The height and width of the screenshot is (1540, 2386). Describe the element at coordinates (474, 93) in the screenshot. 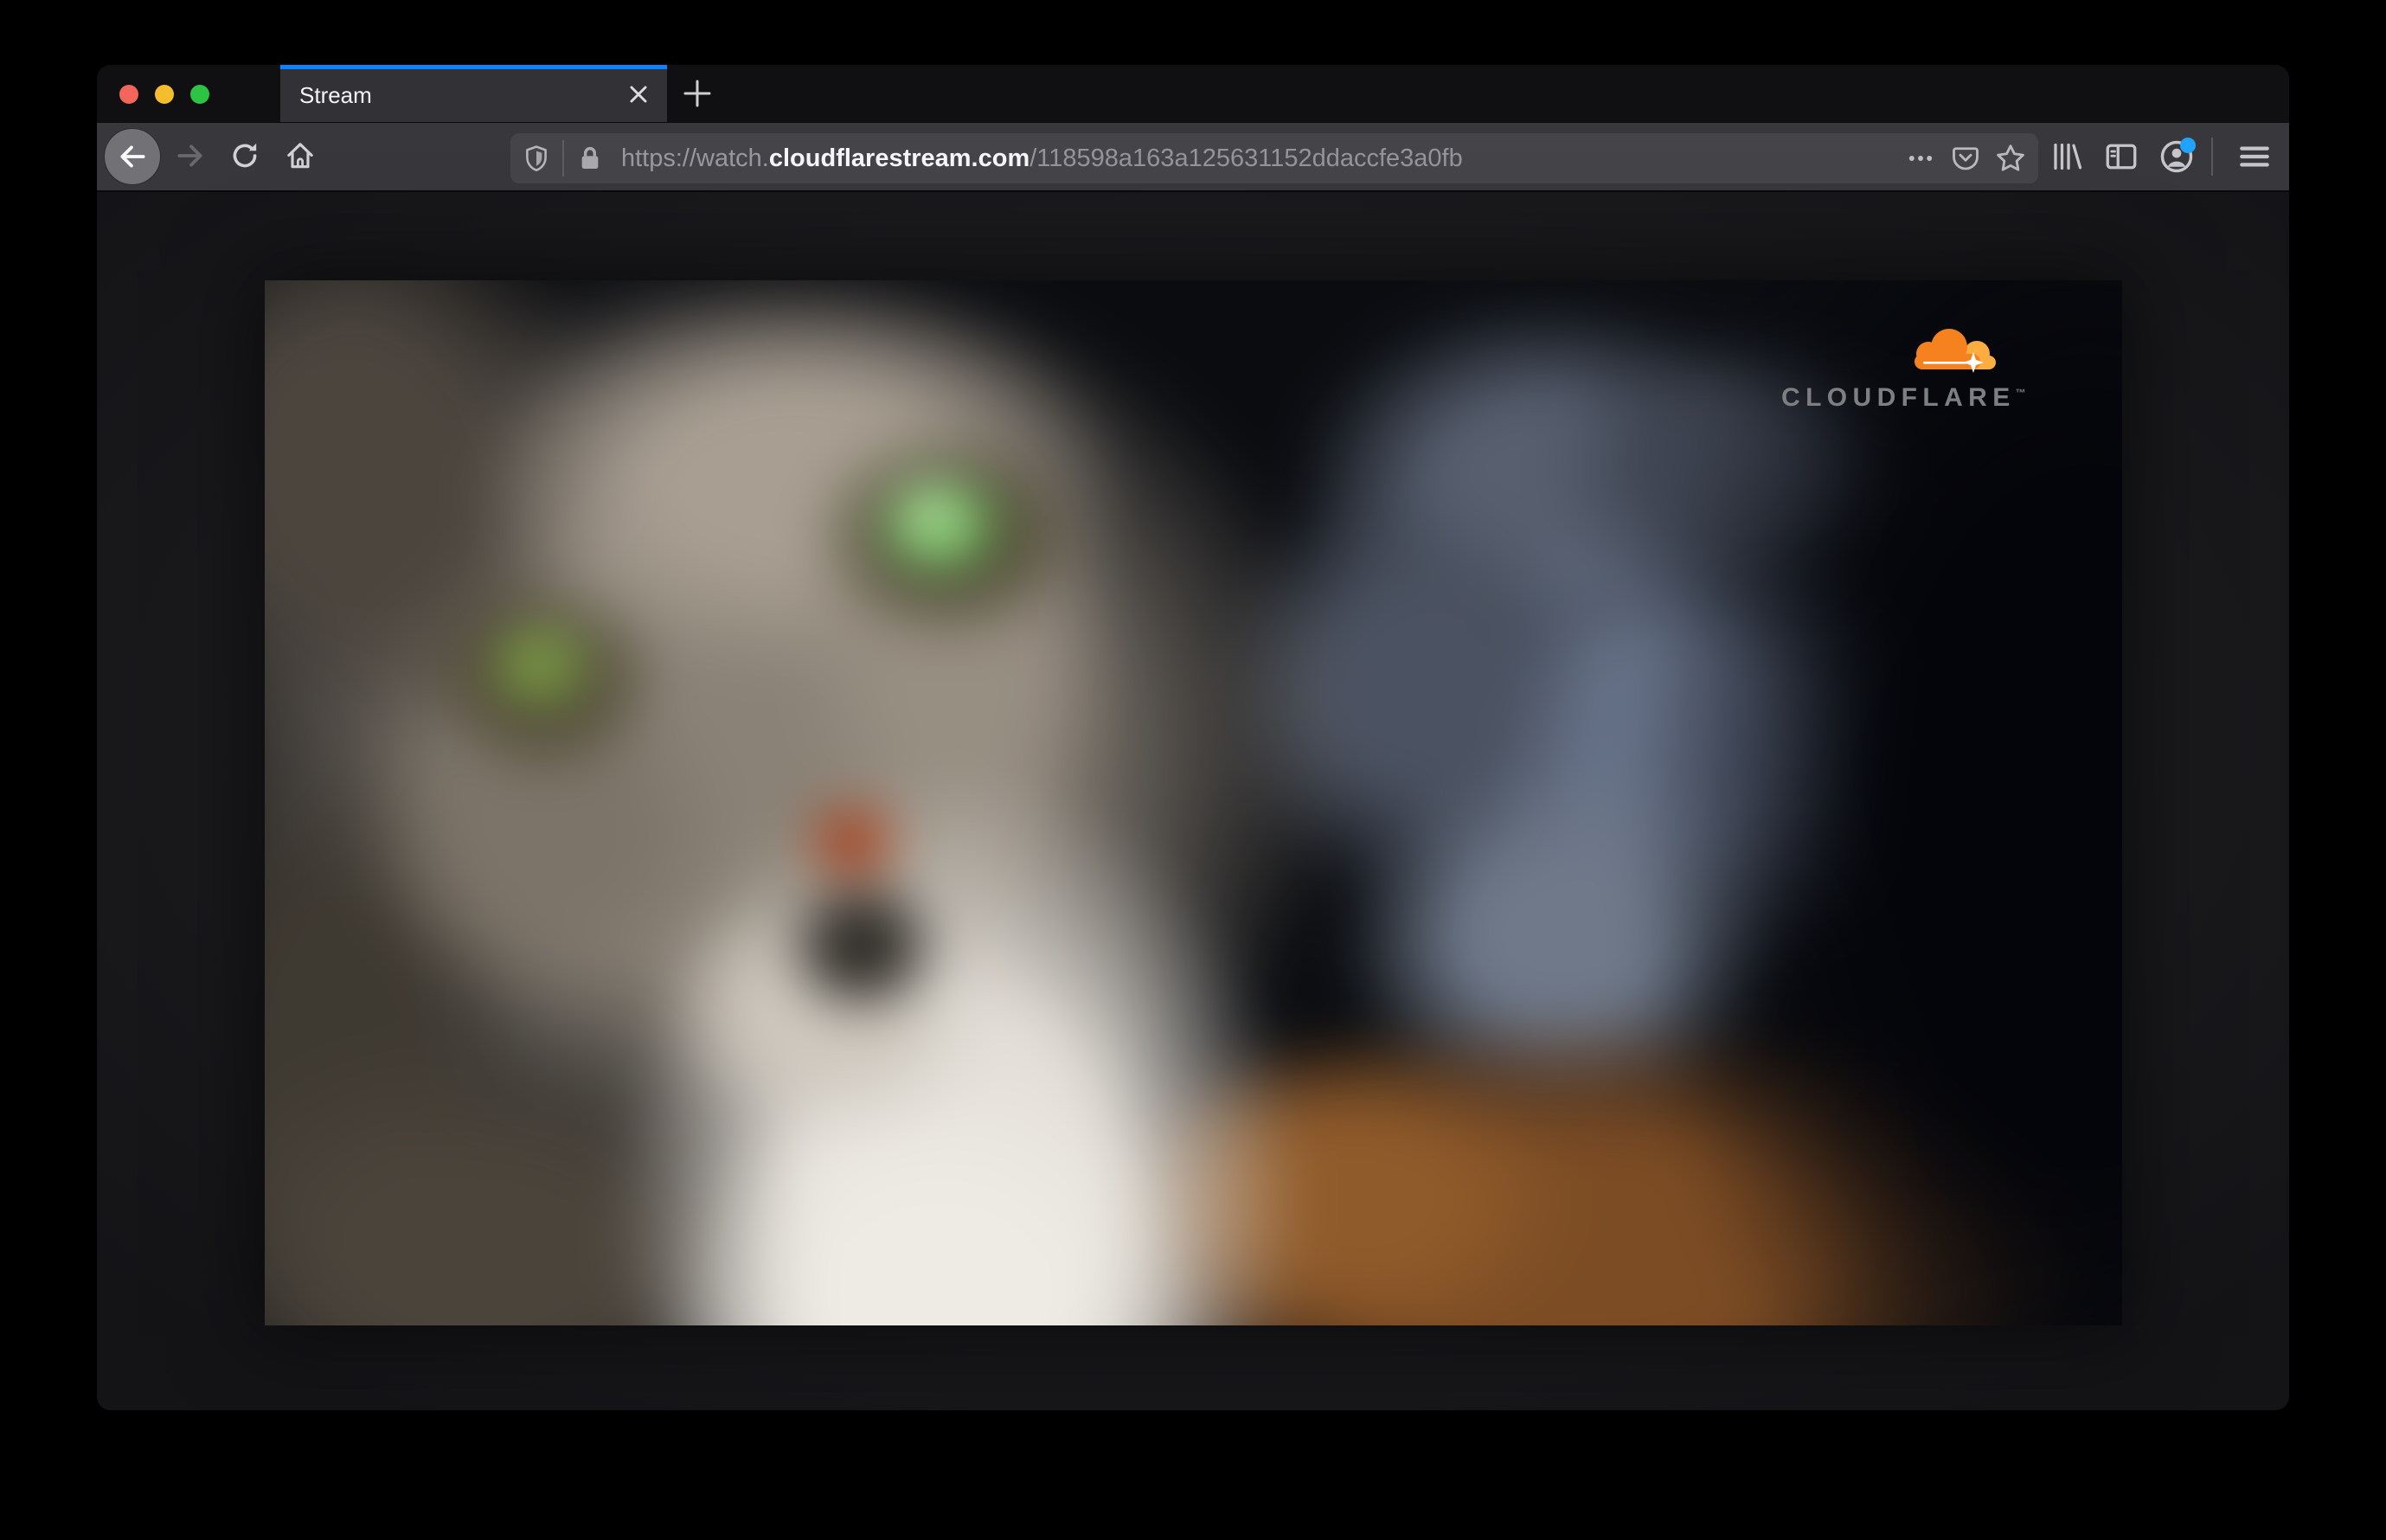

I see `tab-stream: Stream` at that location.